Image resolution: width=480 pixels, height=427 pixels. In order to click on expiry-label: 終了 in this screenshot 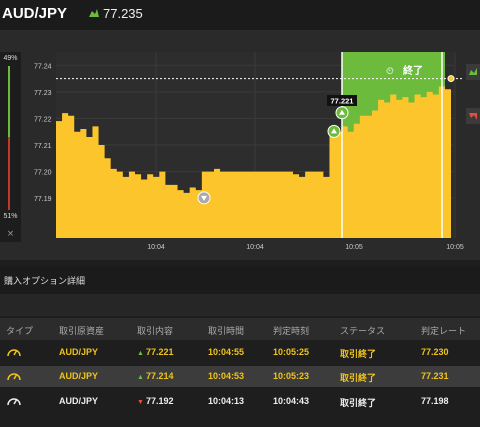, I will do `click(413, 70)`.